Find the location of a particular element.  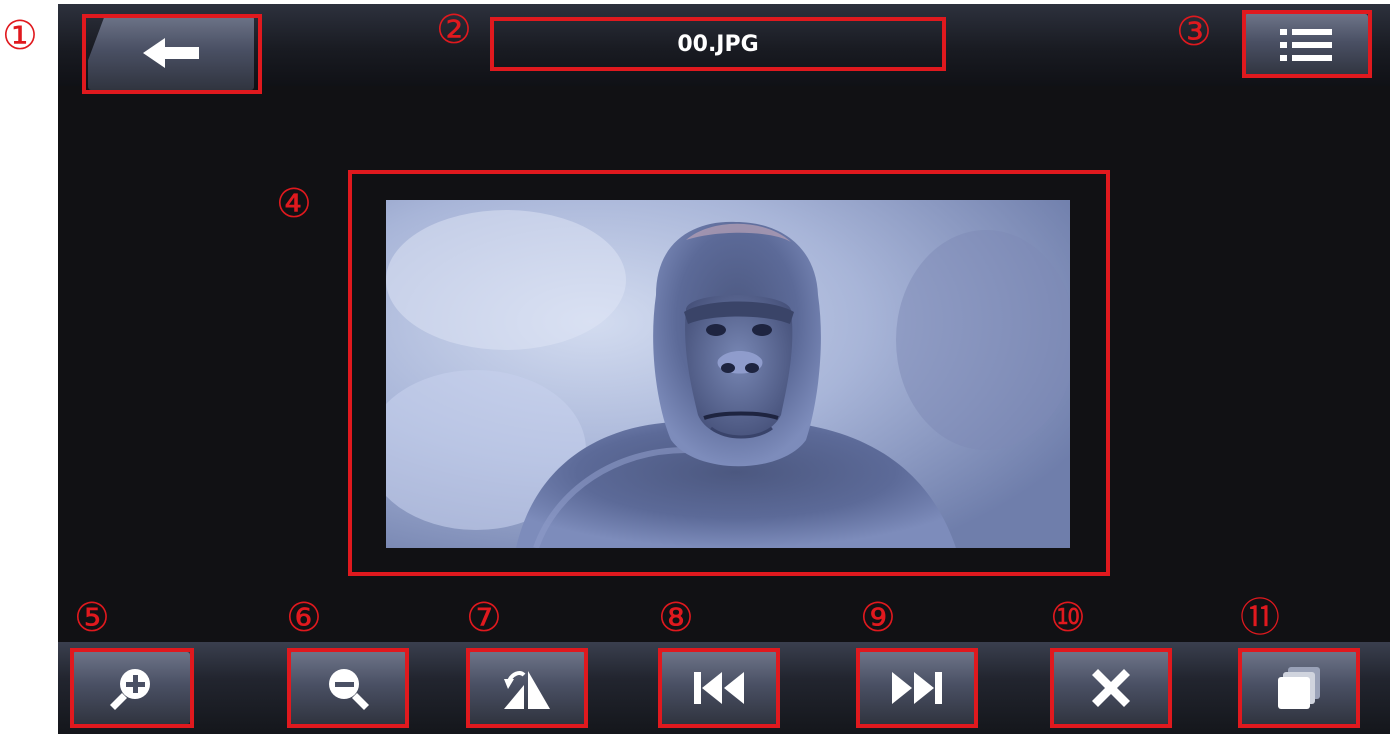

marker-5: ⑤ is located at coordinates (92, 618).